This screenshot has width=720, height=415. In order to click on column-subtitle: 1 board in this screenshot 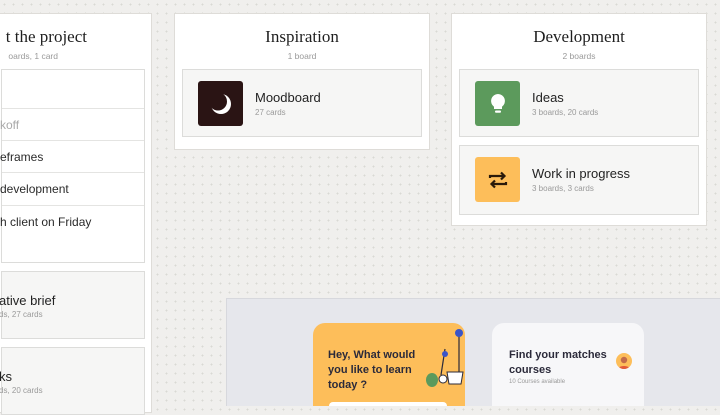, I will do `click(302, 56)`.